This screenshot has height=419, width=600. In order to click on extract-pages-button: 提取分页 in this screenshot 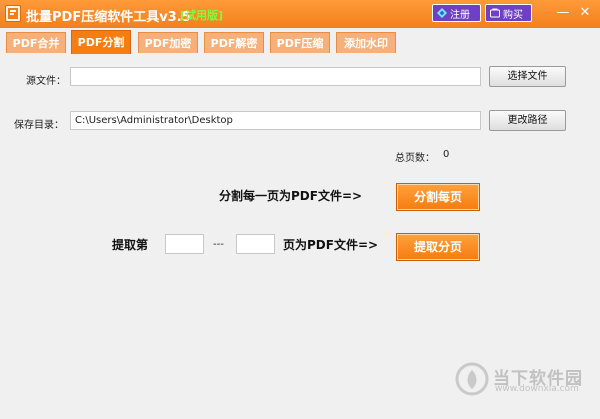, I will do `click(438, 247)`.